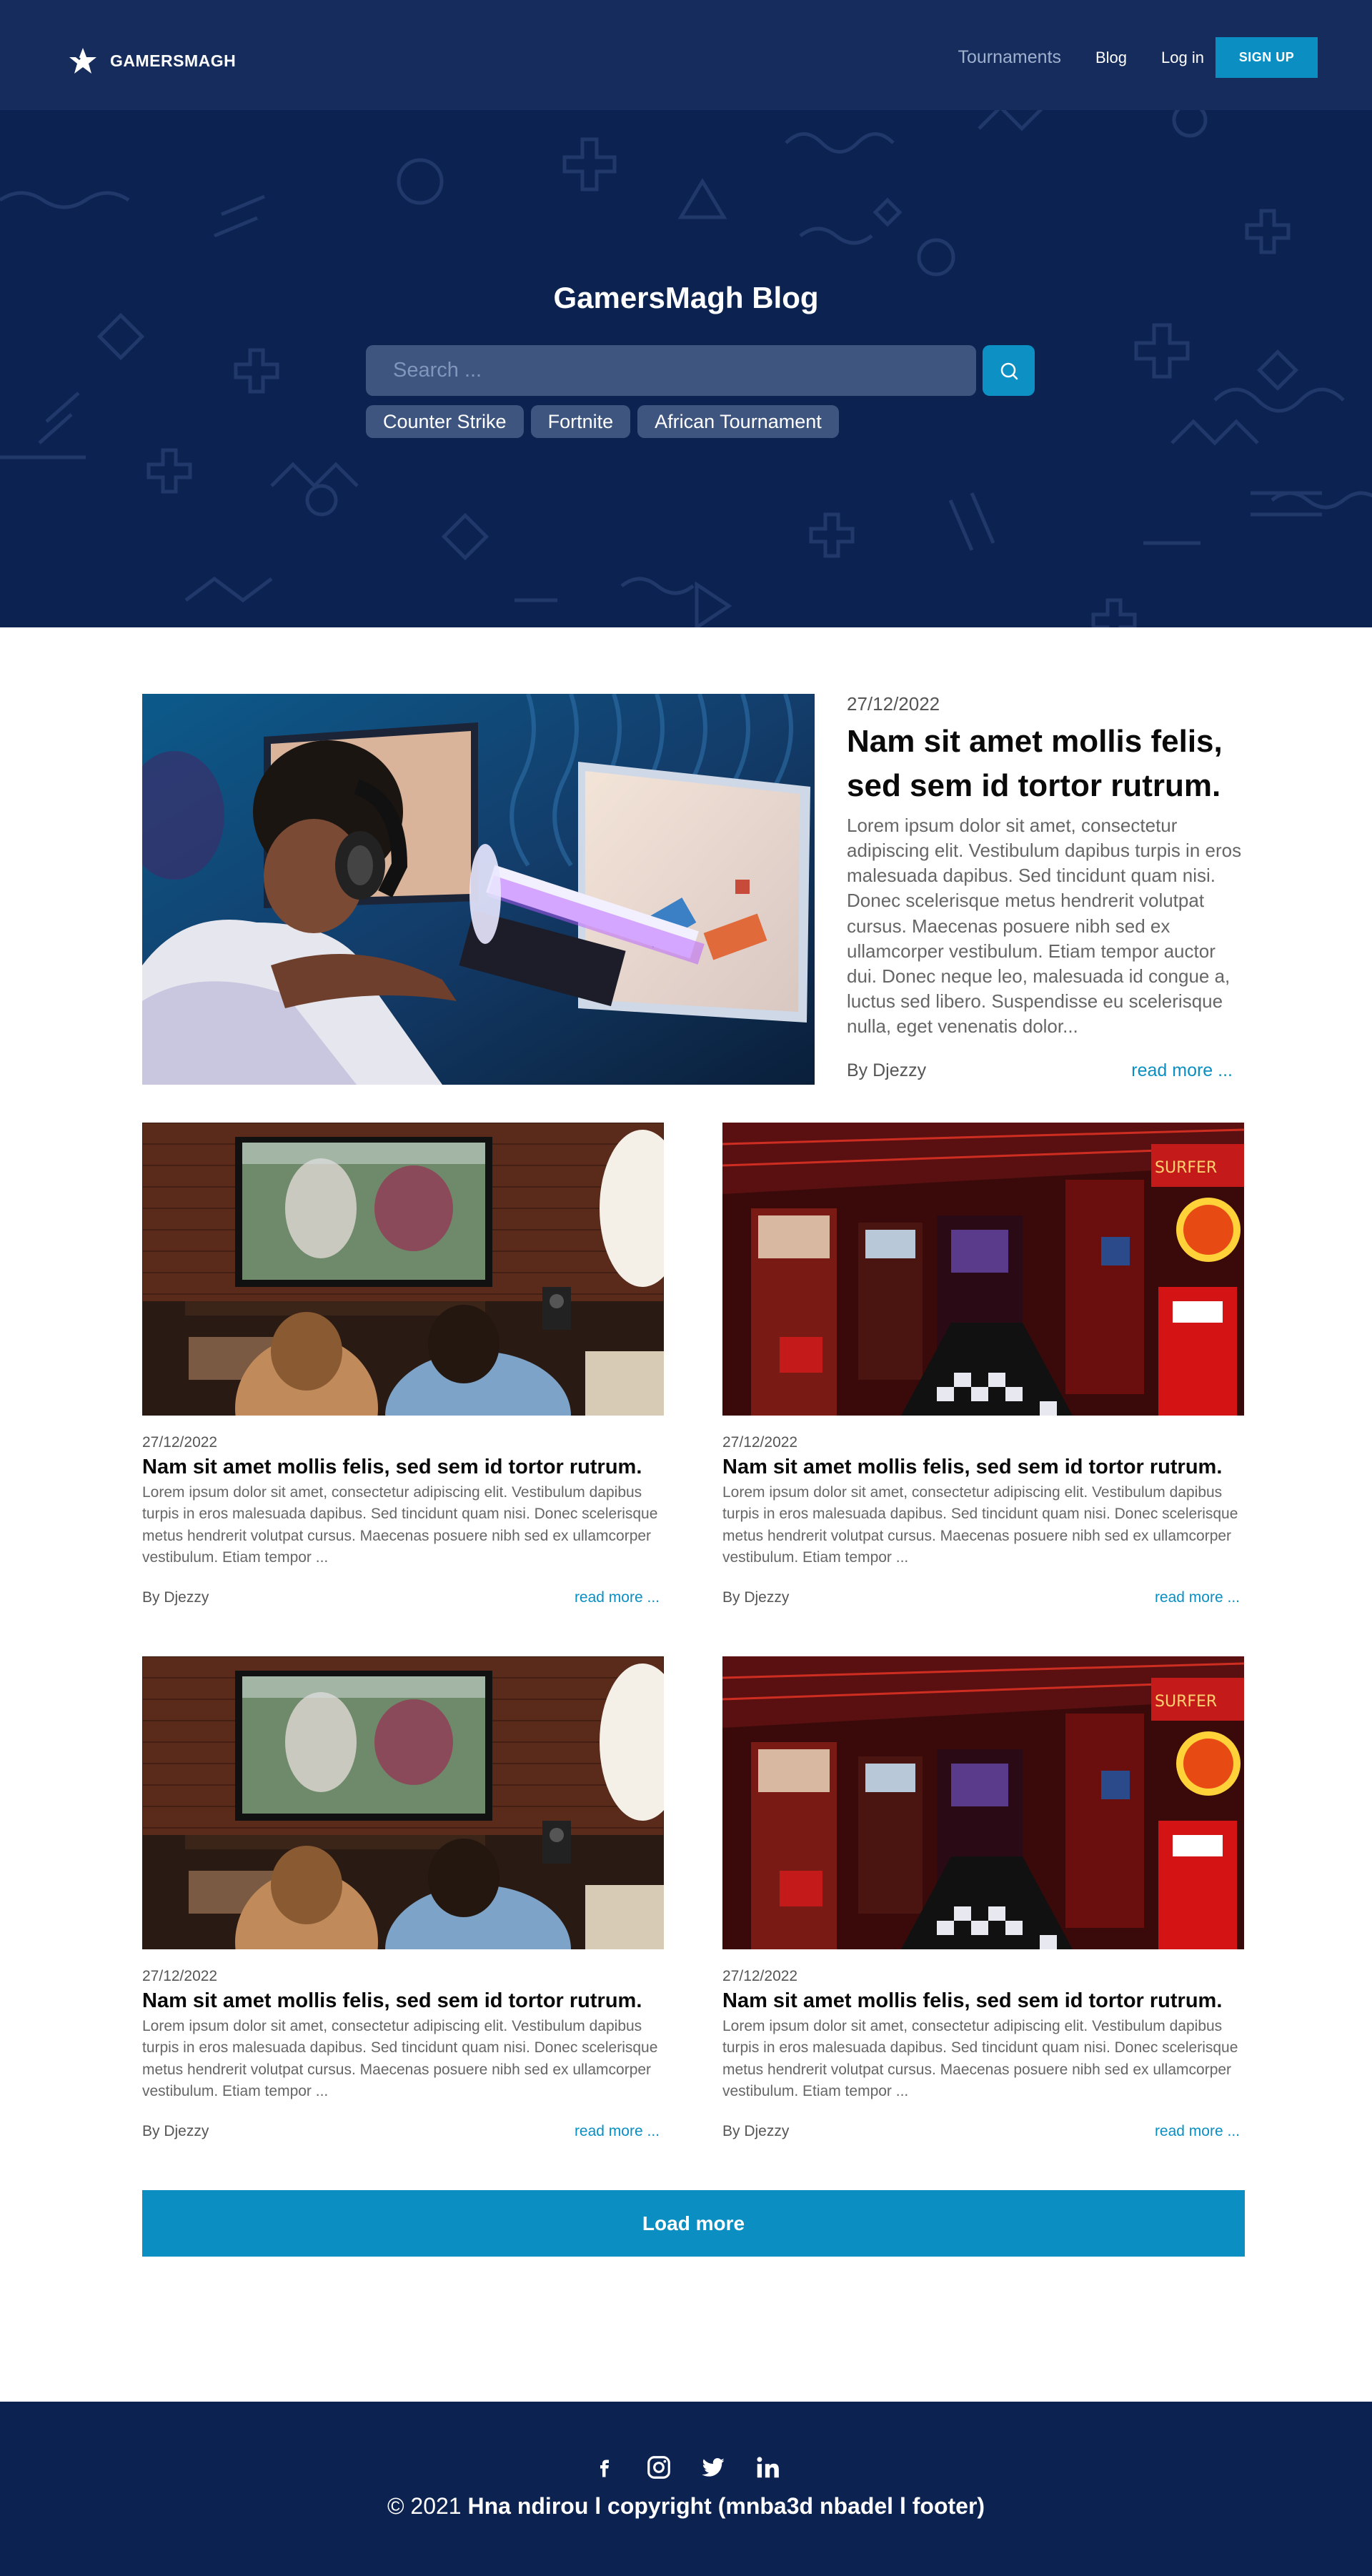  I want to click on tag-african-tournament: African Tournament, so click(738, 421).